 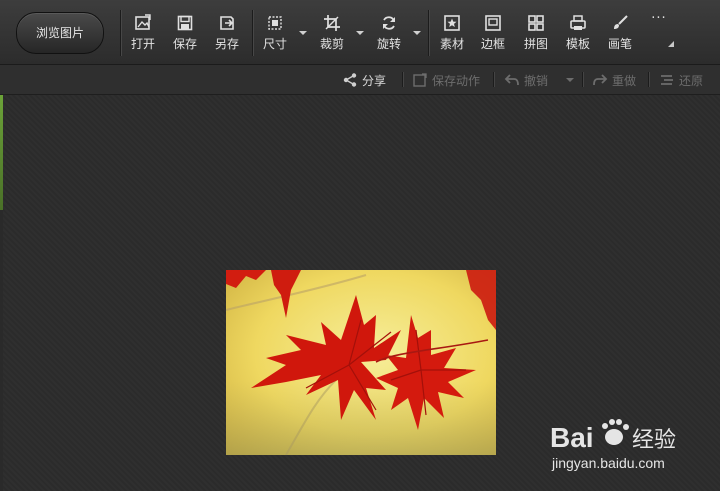 I want to click on undo-dropdown-icon, so click(x=570, y=80).